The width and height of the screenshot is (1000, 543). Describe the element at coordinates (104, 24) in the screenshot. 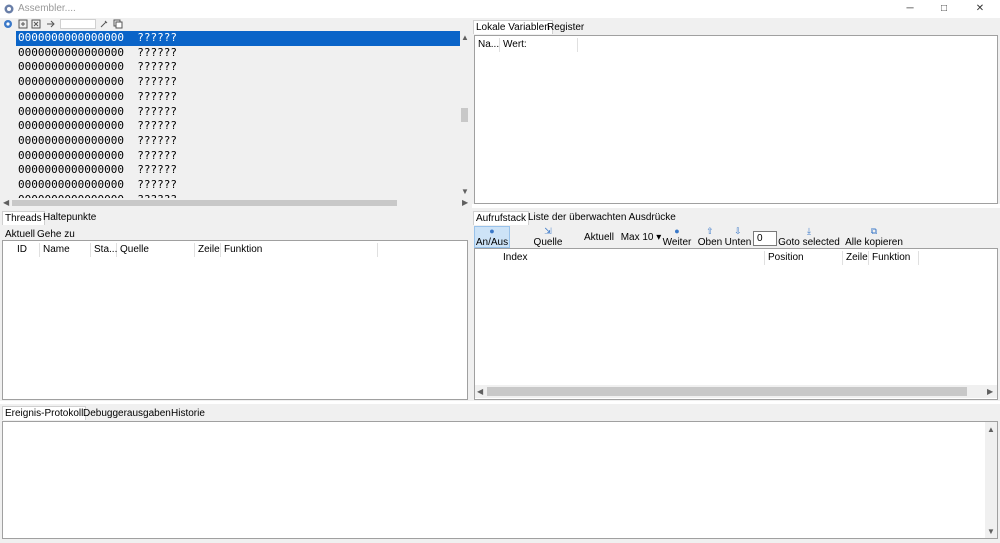

I see `tools-icon` at that location.